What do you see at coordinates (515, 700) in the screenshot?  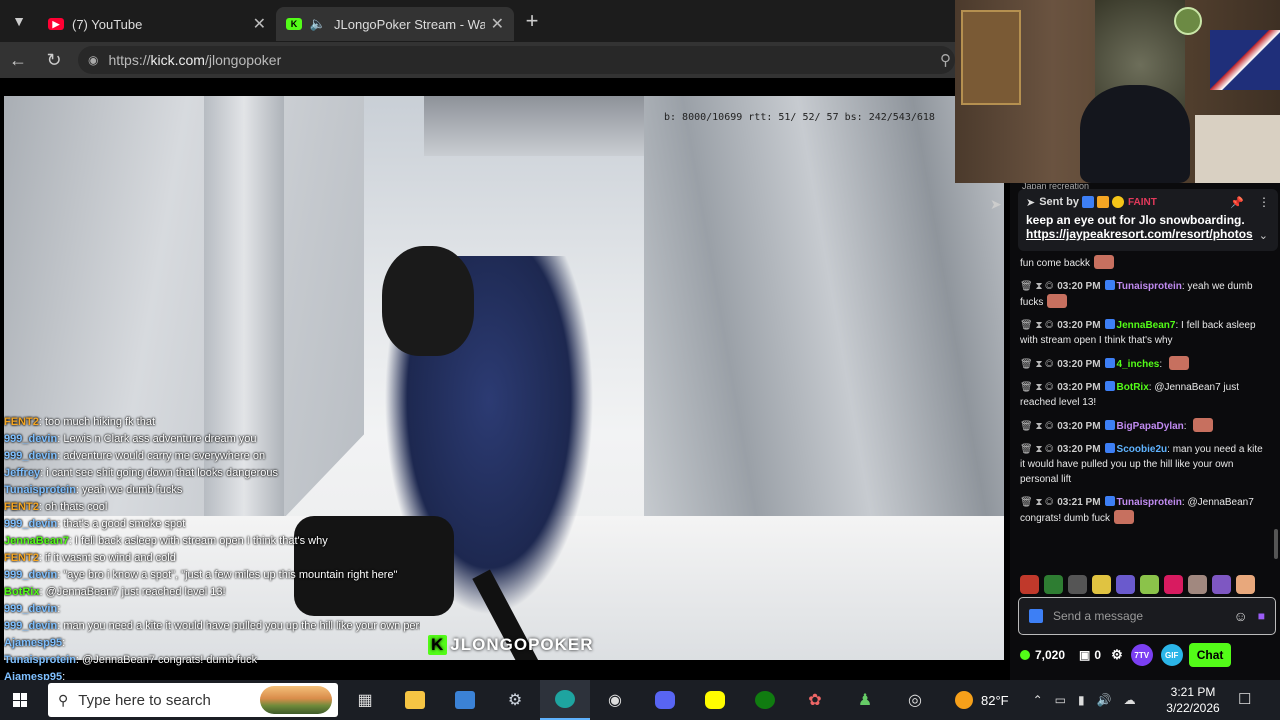 I see `steam-icon: ⚙` at bounding box center [515, 700].